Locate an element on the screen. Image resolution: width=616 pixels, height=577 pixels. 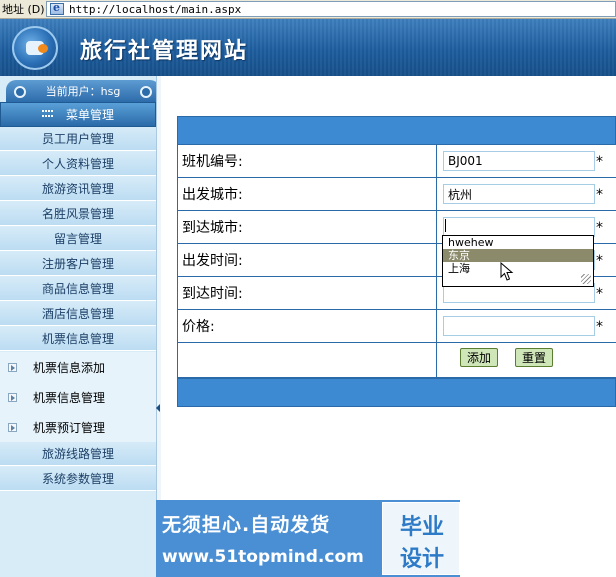
departure-time-label: 出发时间: is located at coordinates (307, 260).